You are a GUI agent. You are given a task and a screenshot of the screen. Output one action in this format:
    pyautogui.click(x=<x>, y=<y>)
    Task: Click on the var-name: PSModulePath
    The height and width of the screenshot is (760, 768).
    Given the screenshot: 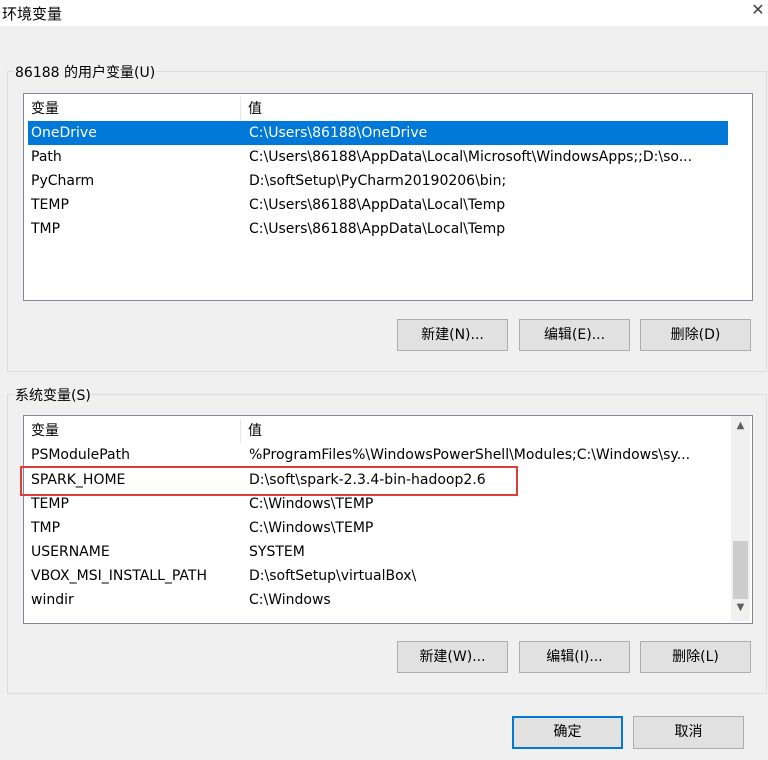 What is the action you would take?
    pyautogui.click(x=80, y=455)
    